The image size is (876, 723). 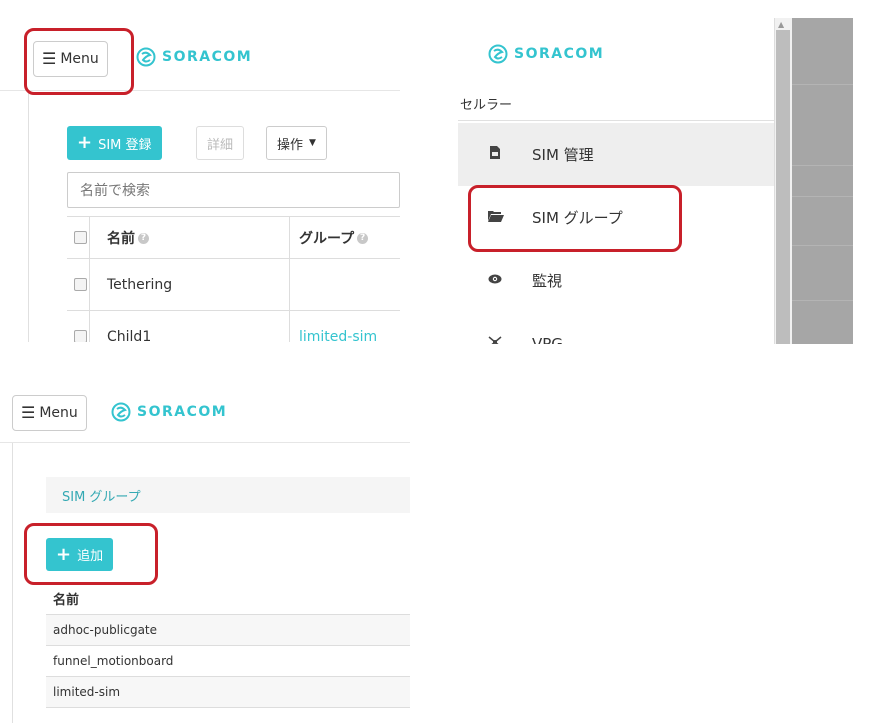 I want to click on column-header-name: 名前?, so click(x=128, y=238).